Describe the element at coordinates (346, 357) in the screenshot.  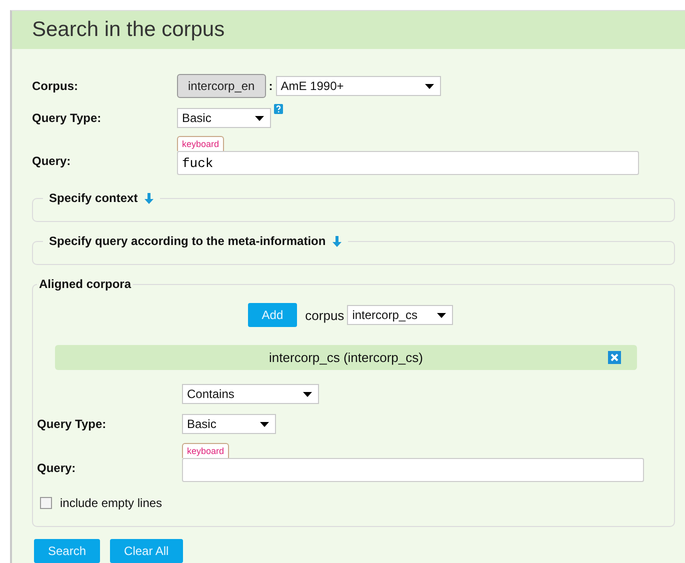
I see `aligned-corpus-name: intercorp_cs (intercorp_cs)` at that location.